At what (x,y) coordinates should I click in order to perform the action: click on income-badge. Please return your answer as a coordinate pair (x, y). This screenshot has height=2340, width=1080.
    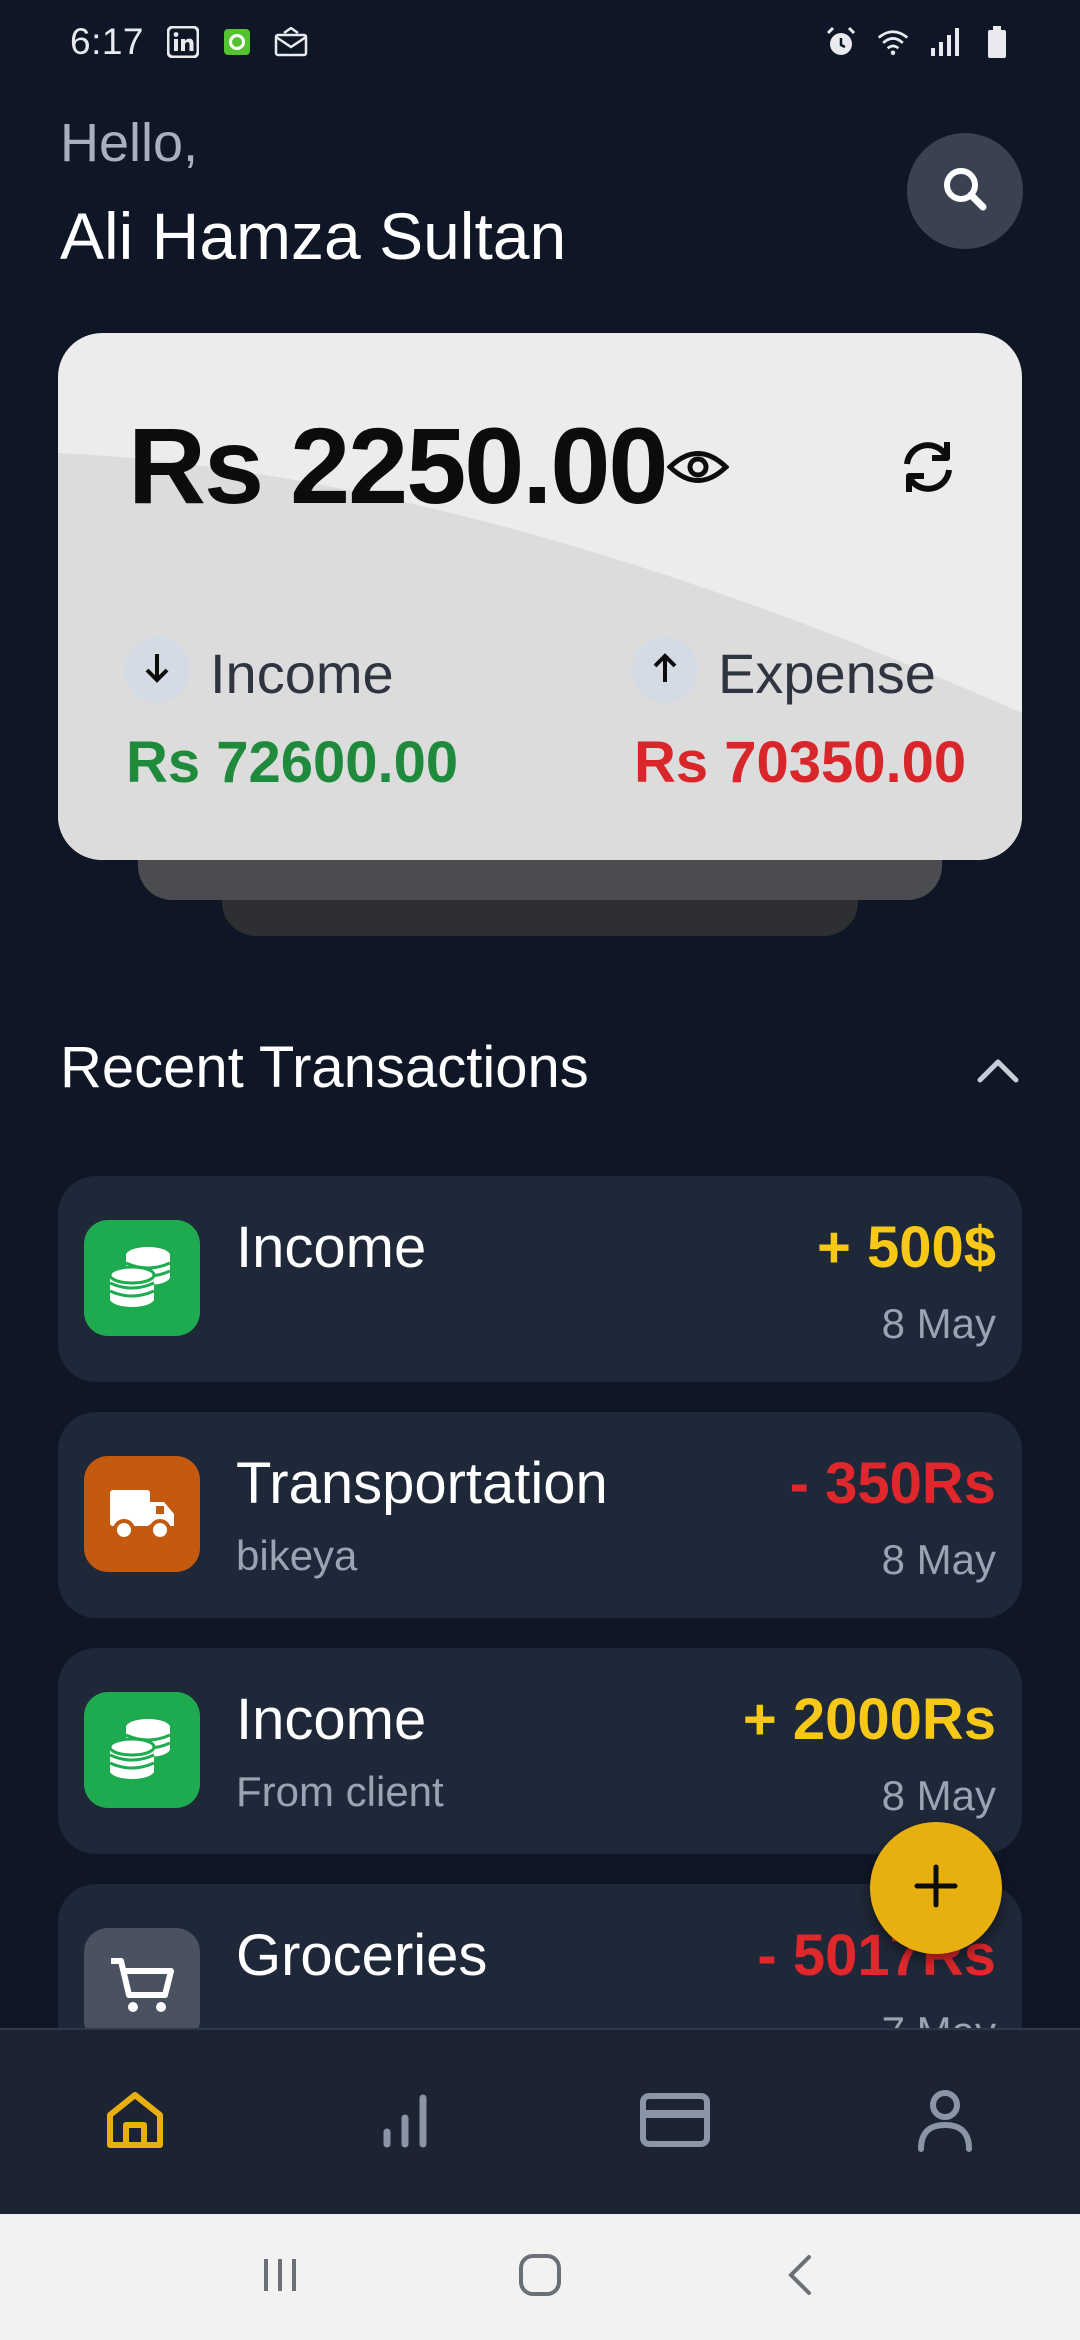
    Looking at the image, I should click on (157, 670).